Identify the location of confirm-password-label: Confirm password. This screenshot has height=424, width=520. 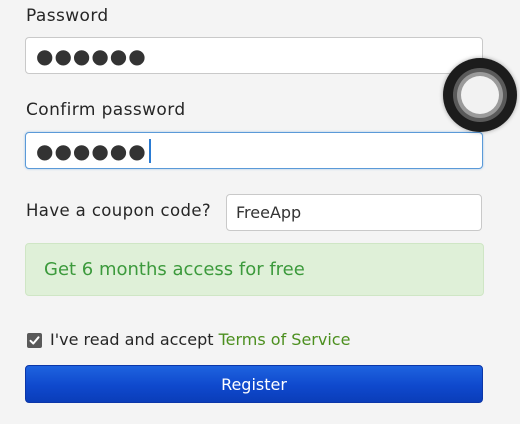
(106, 110).